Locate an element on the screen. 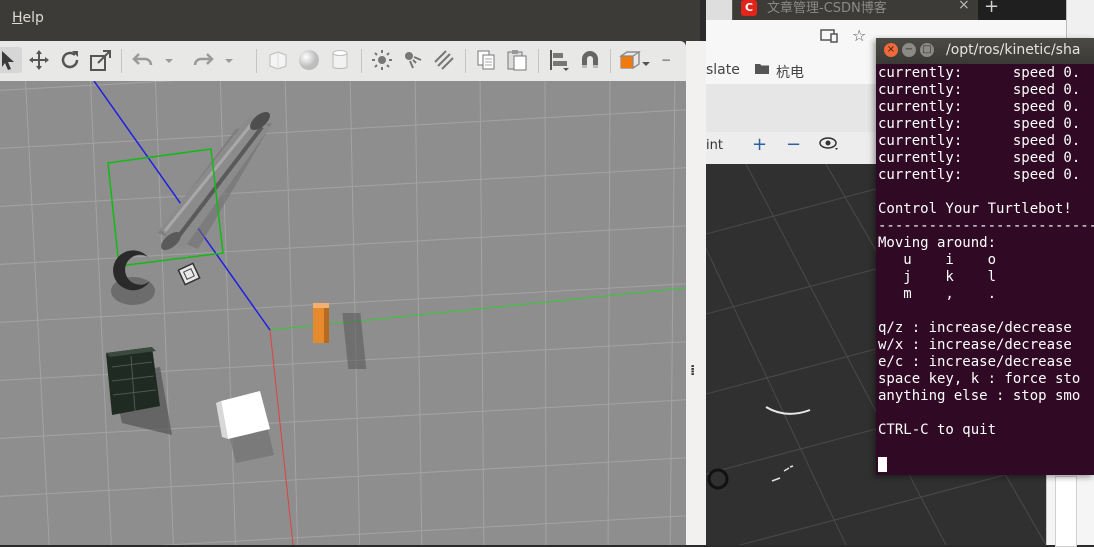  terminal-line: q/z : increase/decrease is located at coordinates (975, 328).